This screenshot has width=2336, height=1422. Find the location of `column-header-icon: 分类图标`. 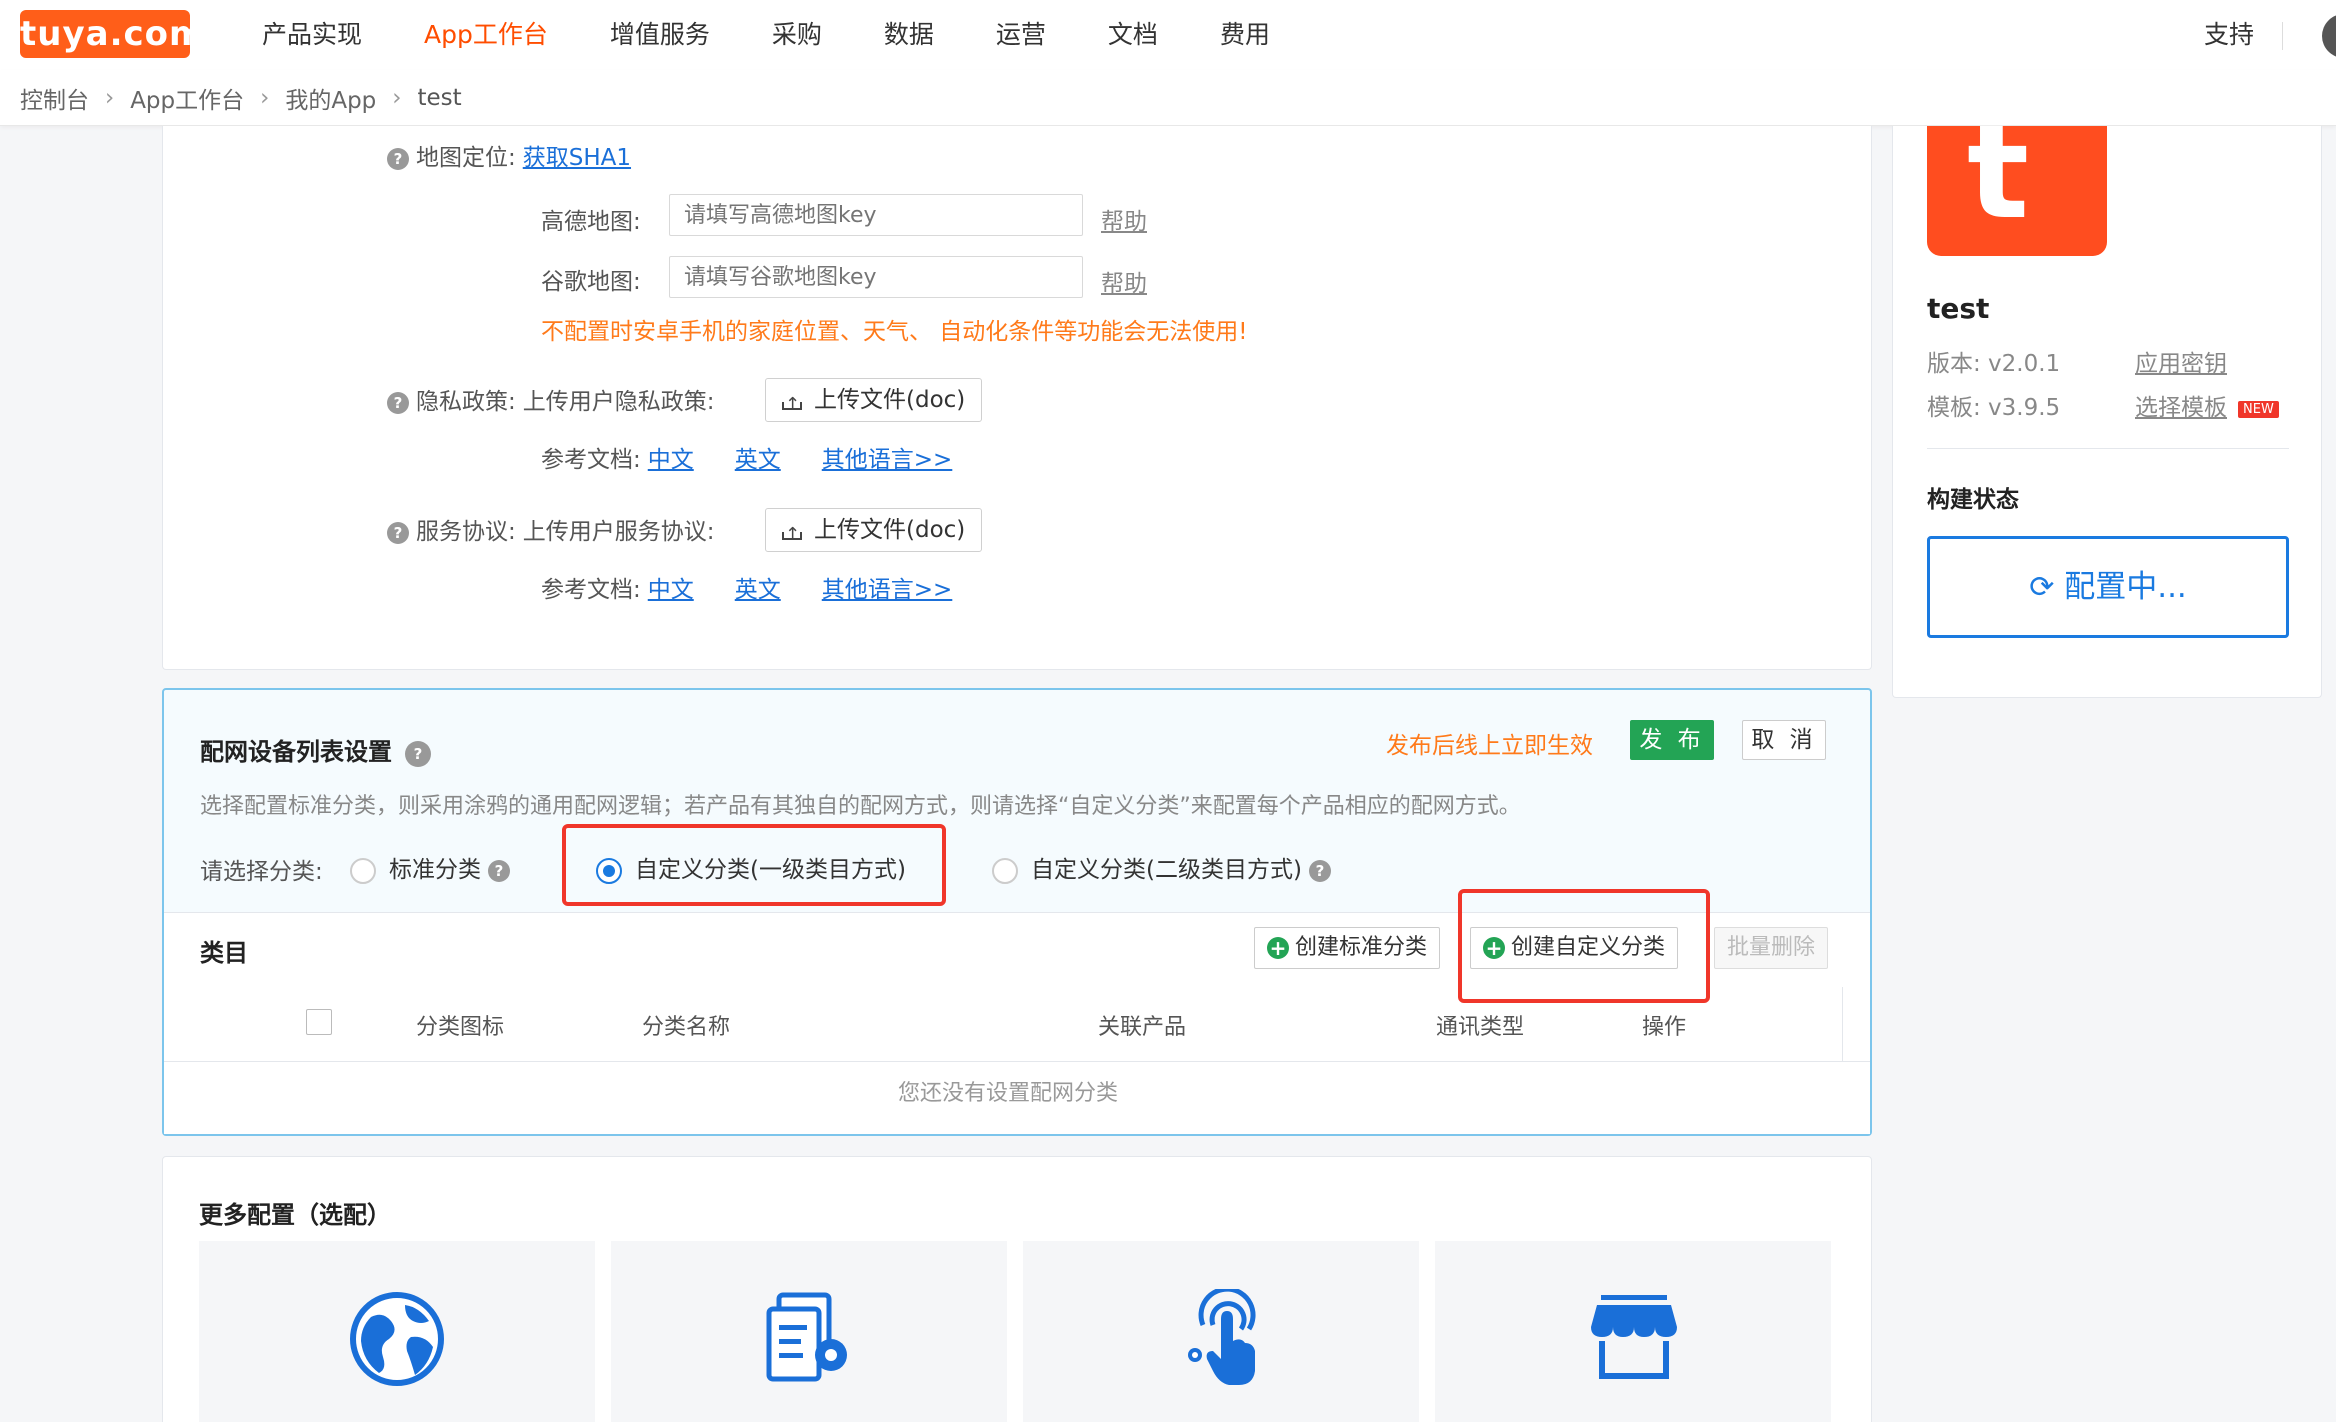

column-header-icon: 分类图标 is located at coordinates (460, 1027).